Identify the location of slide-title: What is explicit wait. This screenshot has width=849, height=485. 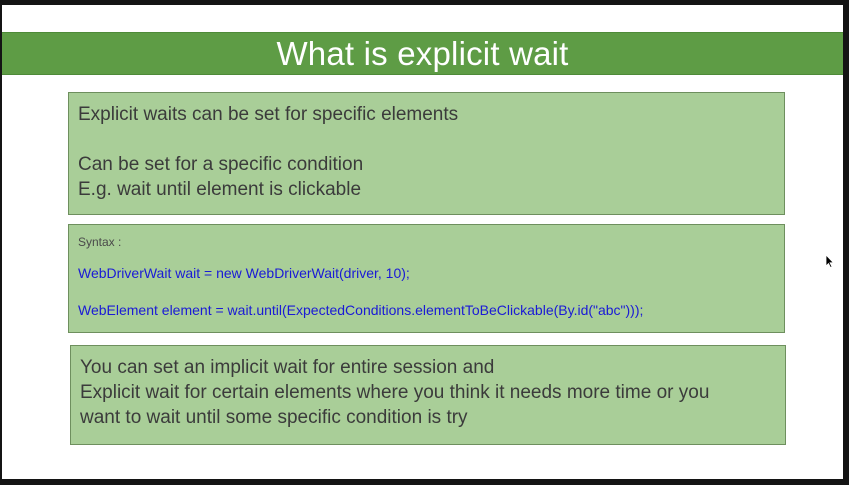
(422, 53).